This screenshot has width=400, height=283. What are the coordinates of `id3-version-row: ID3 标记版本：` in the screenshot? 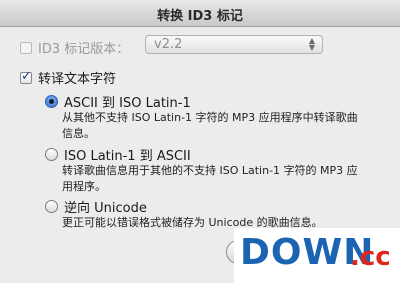 It's located at (74, 47).